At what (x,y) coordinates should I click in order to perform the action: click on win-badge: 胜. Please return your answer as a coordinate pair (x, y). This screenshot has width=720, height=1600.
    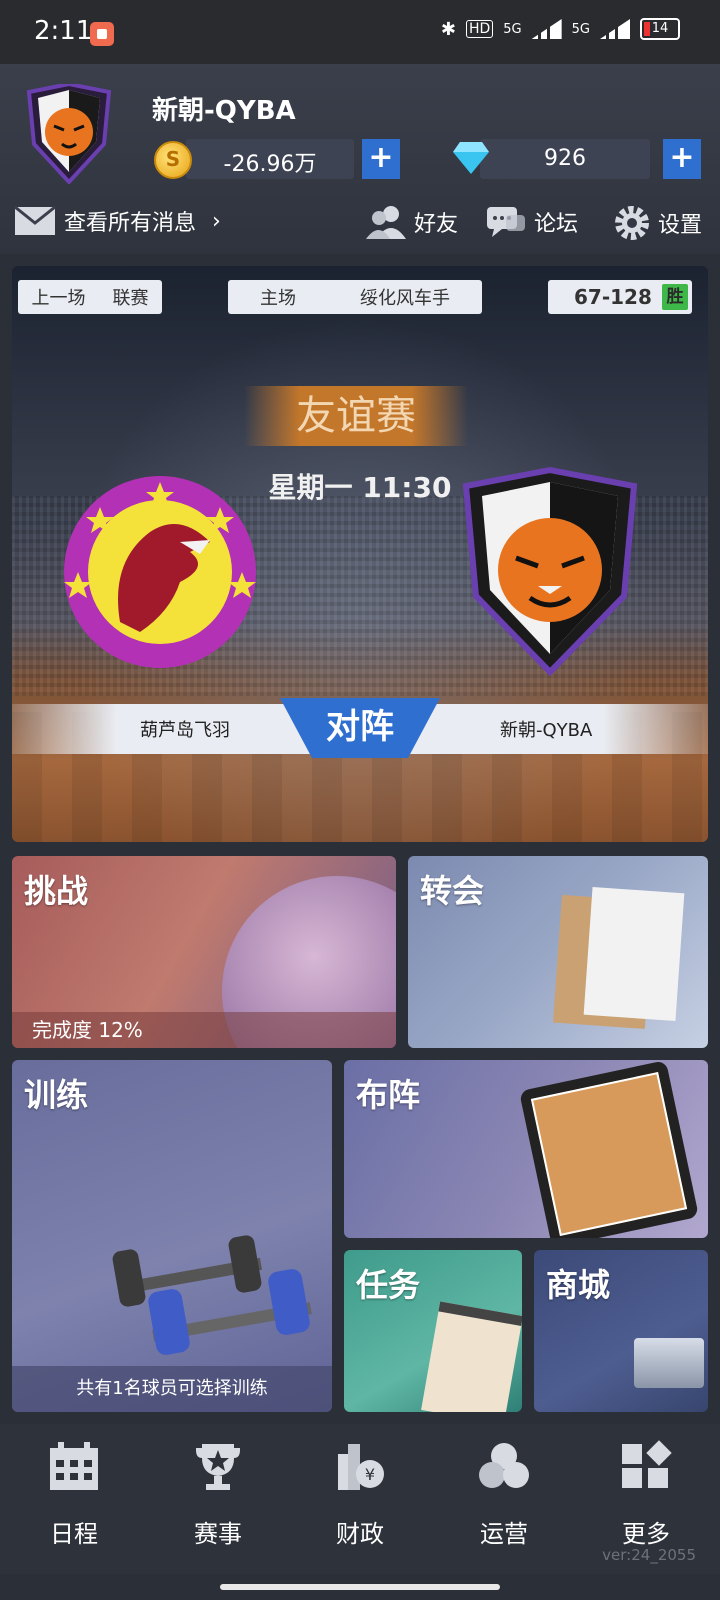
    Looking at the image, I should click on (675, 297).